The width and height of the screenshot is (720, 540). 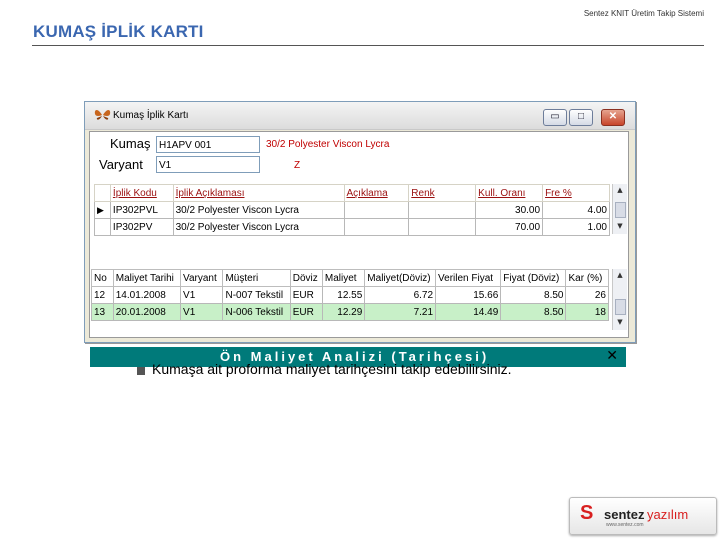 I want to click on row-indicator: ▶, so click(x=102, y=210).